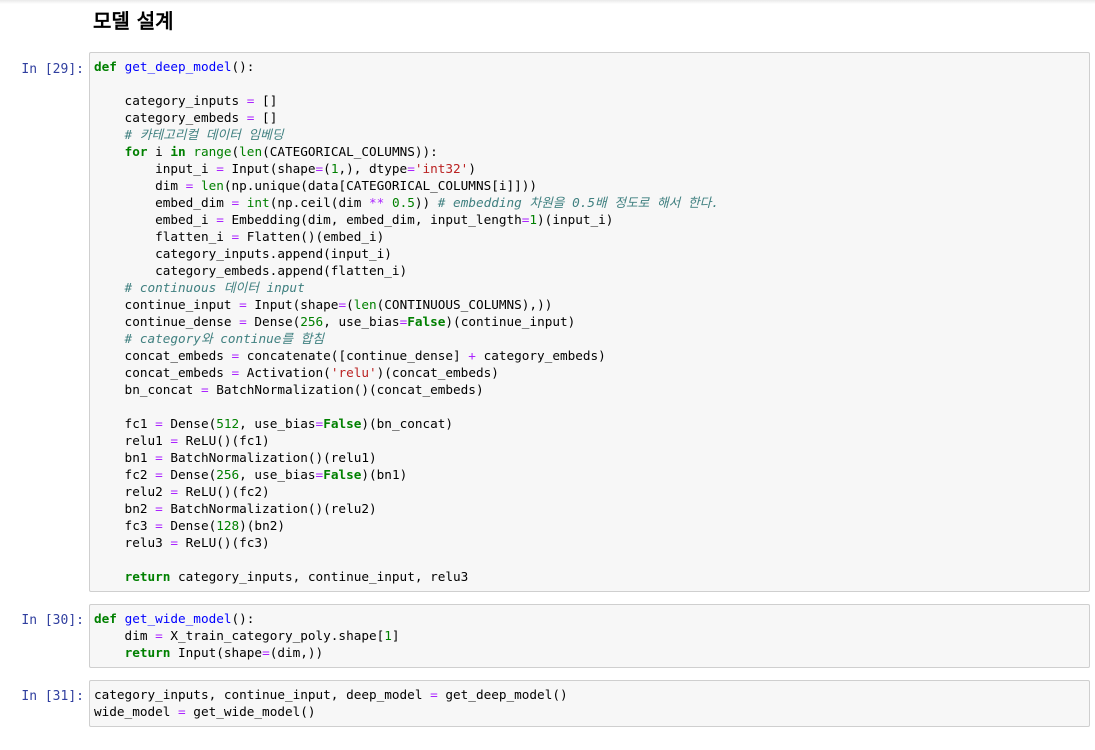  What do you see at coordinates (510, 321) in the screenshot?
I see `code-token: )(continue_input)` at bounding box center [510, 321].